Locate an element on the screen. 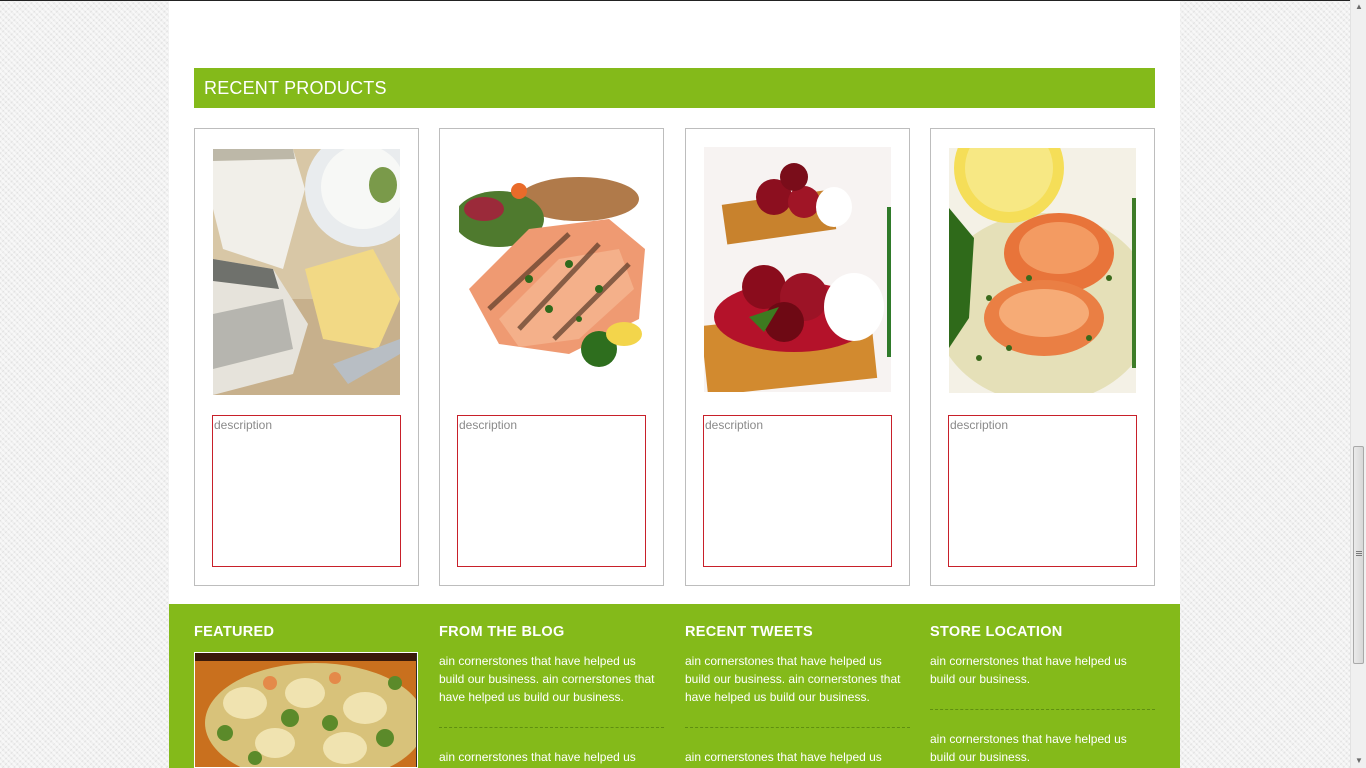  grip-icon is located at coordinates (1359, 554).